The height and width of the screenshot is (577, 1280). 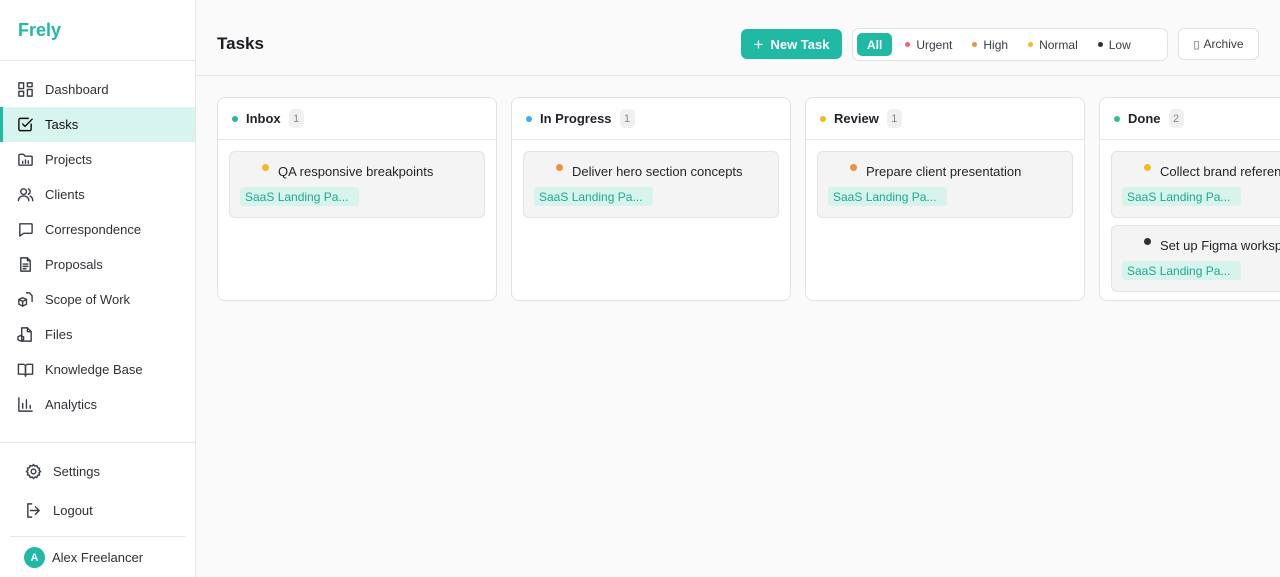 What do you see at coordinates (856, 118) in the screenshot?
I see `column-title: Review` at bounding box center [856, 118].